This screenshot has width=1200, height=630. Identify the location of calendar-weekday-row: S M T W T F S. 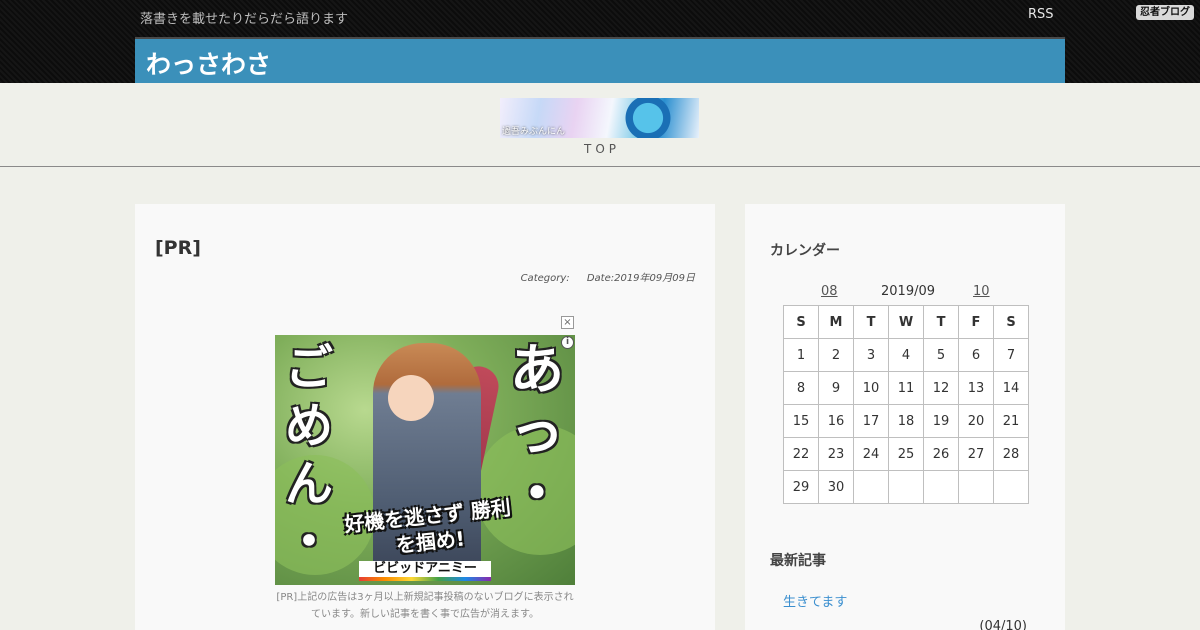
(906, 322).